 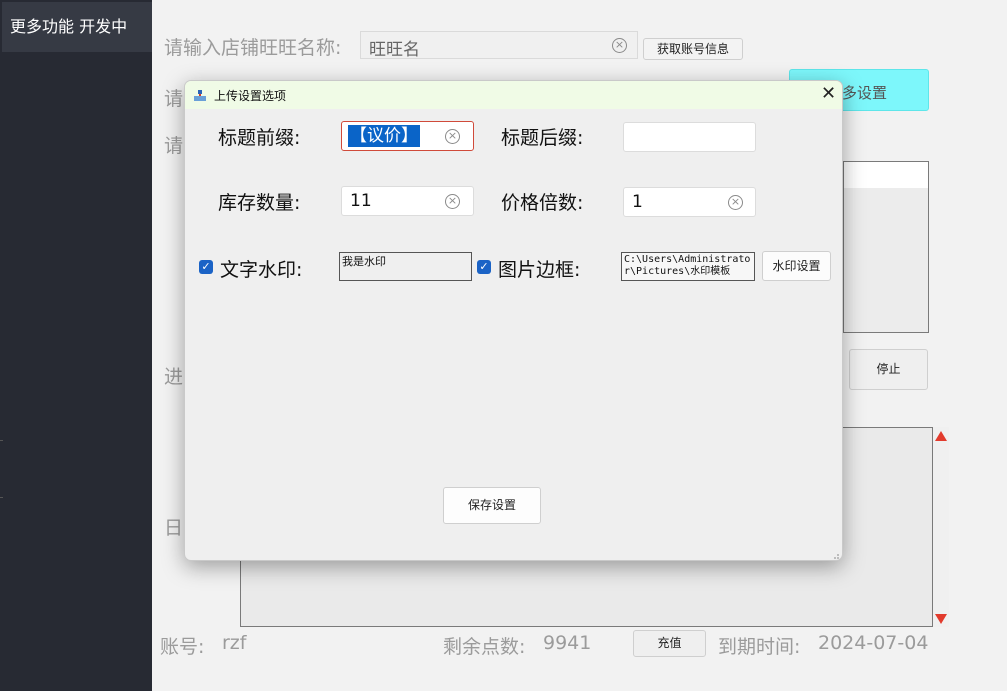 What do you see at coordinates (637, 202) in the screenshot?
I see `price-multiplier-value: 1` at bounding box center [637, 202].